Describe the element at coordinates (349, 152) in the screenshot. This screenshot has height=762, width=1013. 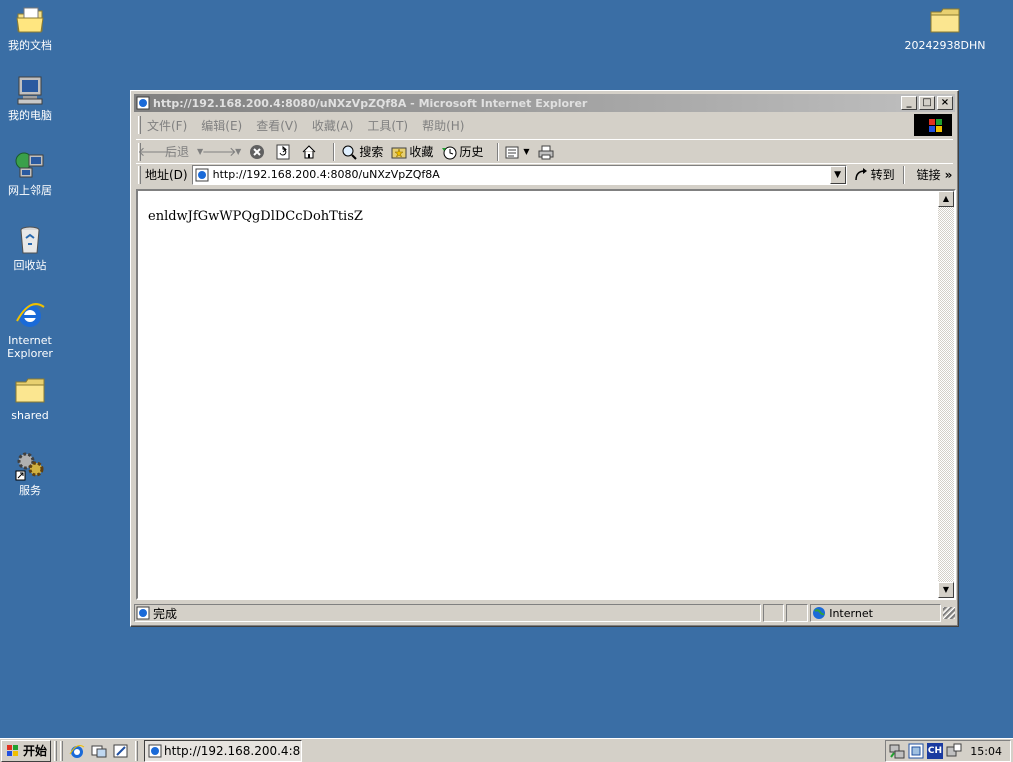
I see `search-icon` at that location.